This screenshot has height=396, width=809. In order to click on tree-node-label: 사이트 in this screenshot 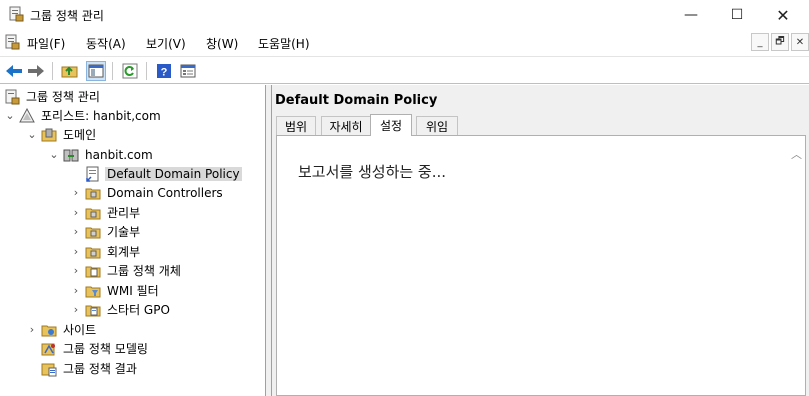, I will do `click(80, 330)`.